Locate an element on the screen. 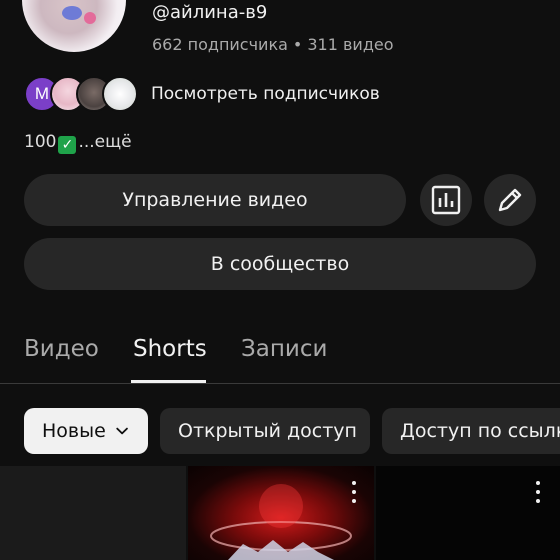  filter-chip-public: Открытый доступ is located at coordinates (265, 431).